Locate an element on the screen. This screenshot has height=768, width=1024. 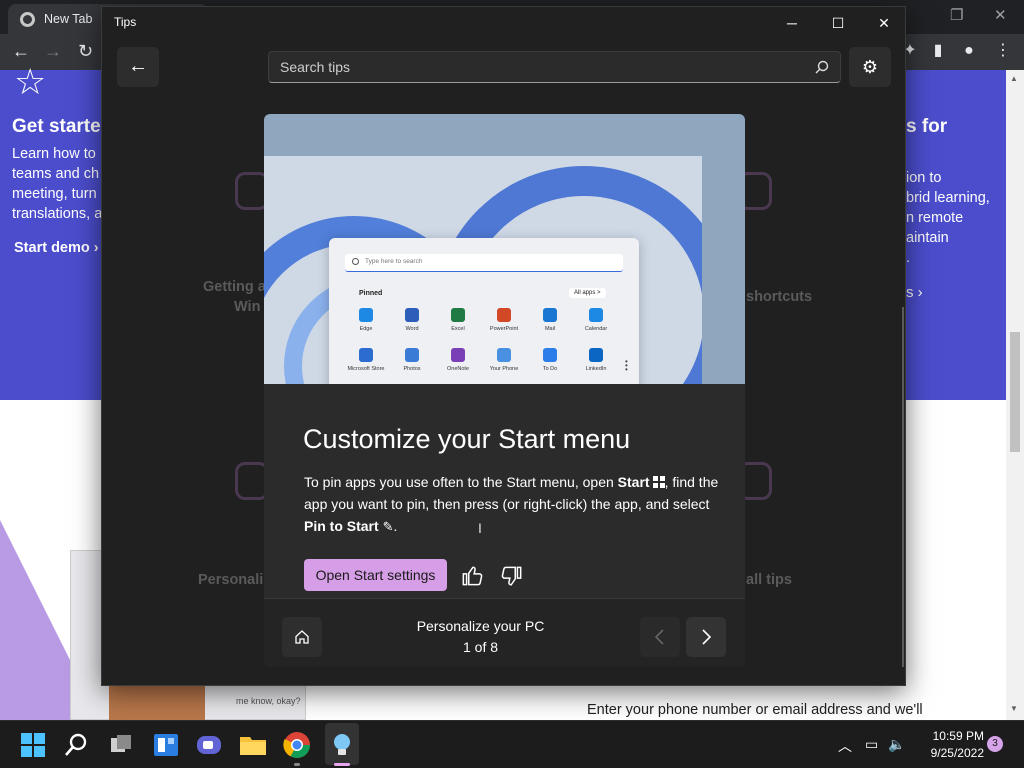
pinned-app-tile: Calendar is located at coordinates (596, 320).